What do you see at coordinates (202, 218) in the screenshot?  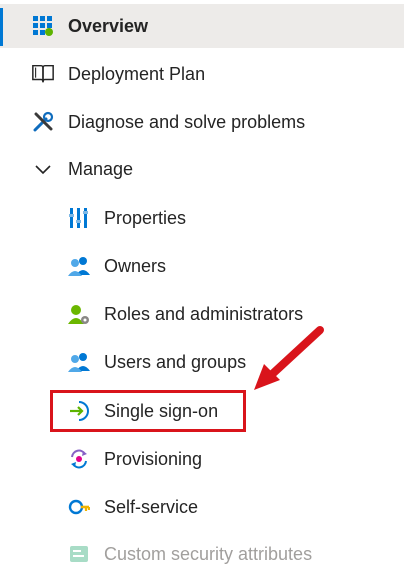 I see `sidebar-item-properties: Properties` at bounding box center [202, 218].